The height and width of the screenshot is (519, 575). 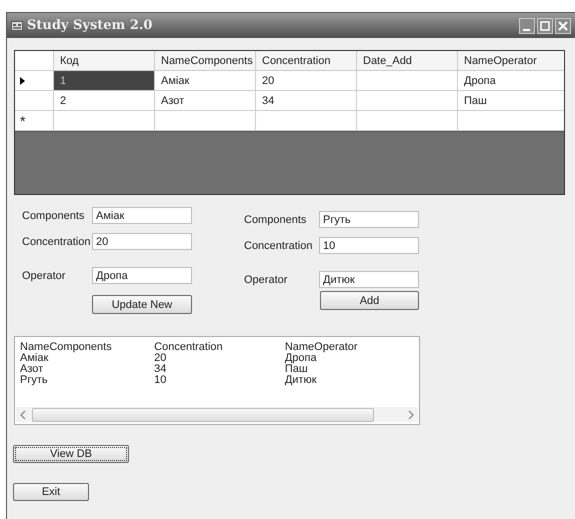 What do you see at coordinates (87, 369) in the screenshot?
I see `list-cell: Азот` at bounding box center [87, 369].